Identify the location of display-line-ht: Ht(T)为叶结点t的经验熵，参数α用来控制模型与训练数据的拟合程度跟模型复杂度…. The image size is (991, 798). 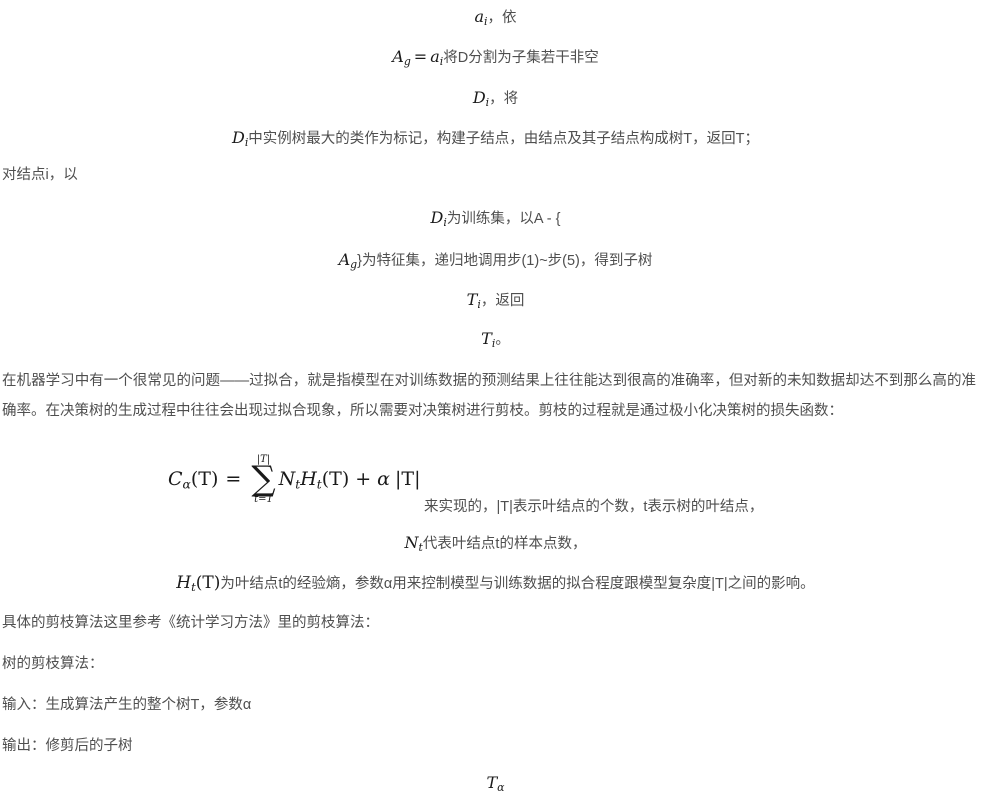
(495, 583).